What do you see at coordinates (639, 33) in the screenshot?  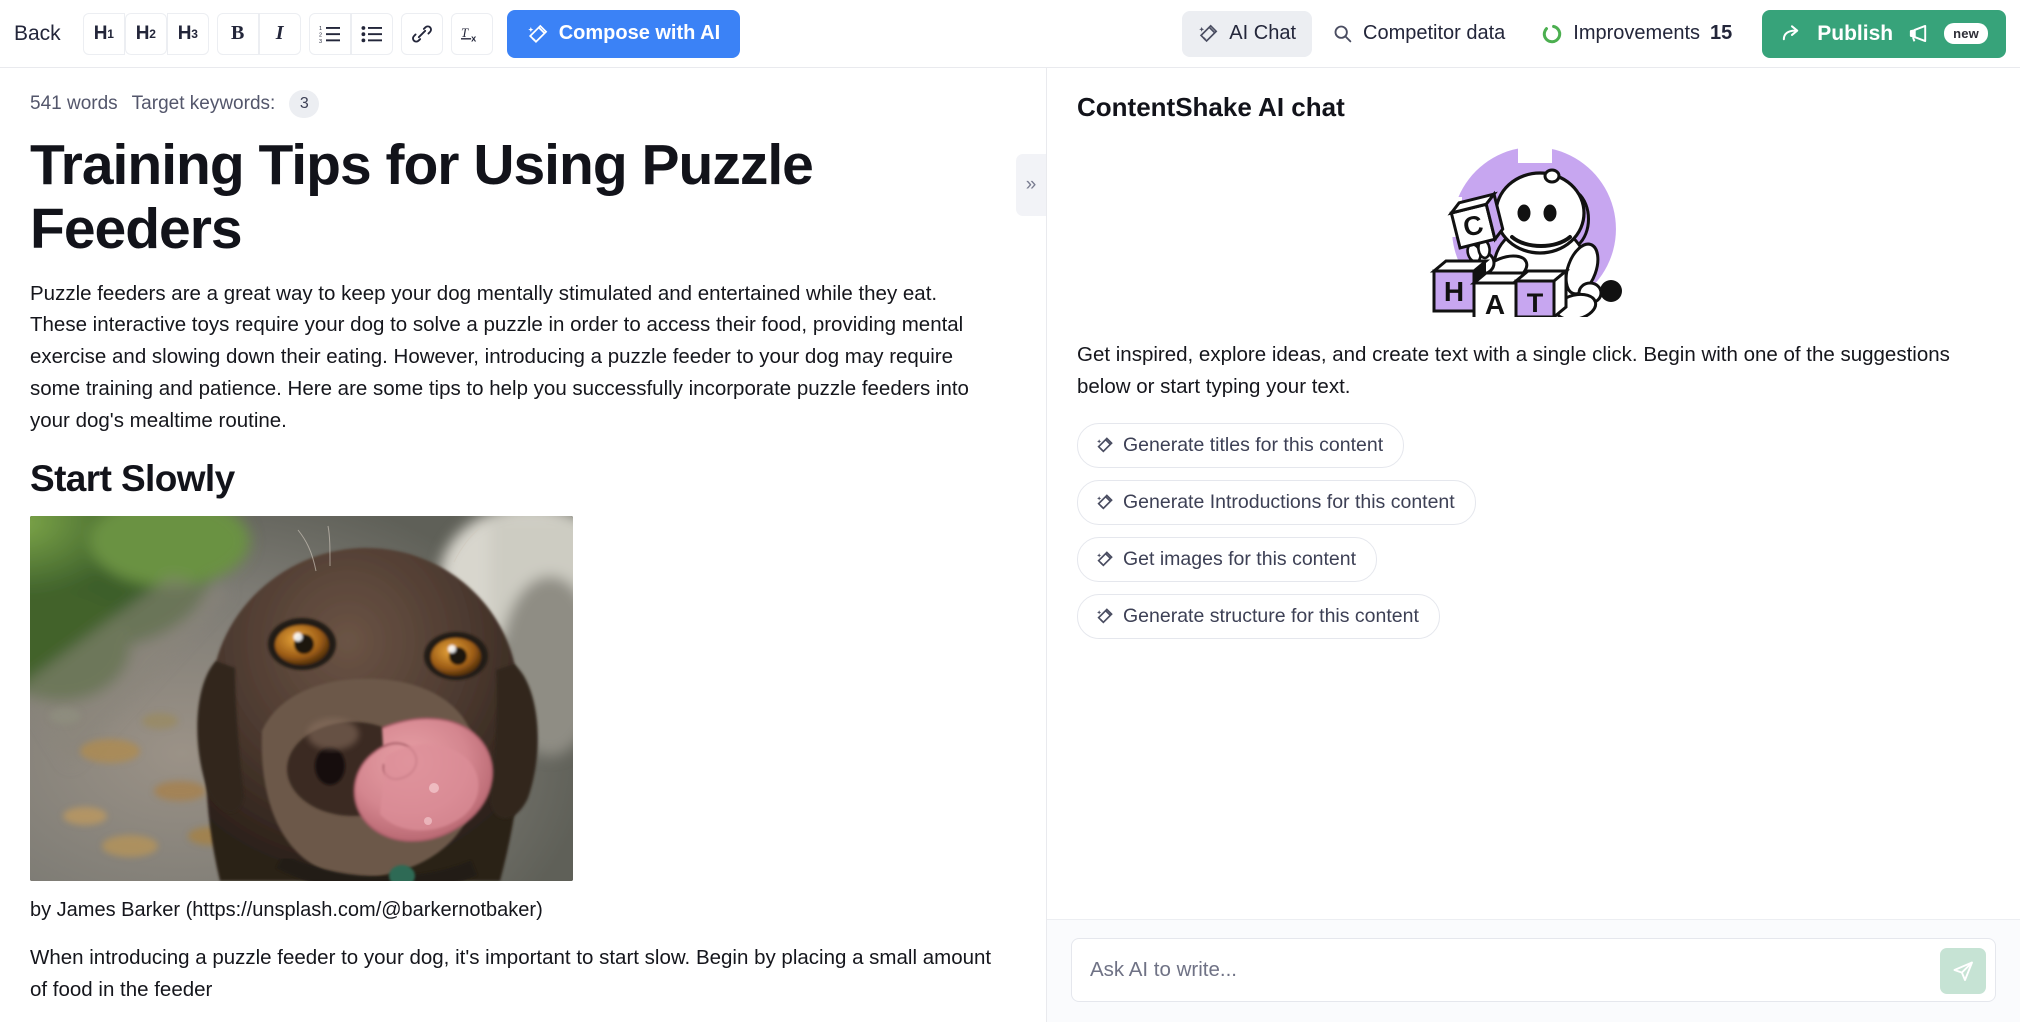 I see `compose-with-ai-label: Compose with AI` at bounding box center [639, 33].